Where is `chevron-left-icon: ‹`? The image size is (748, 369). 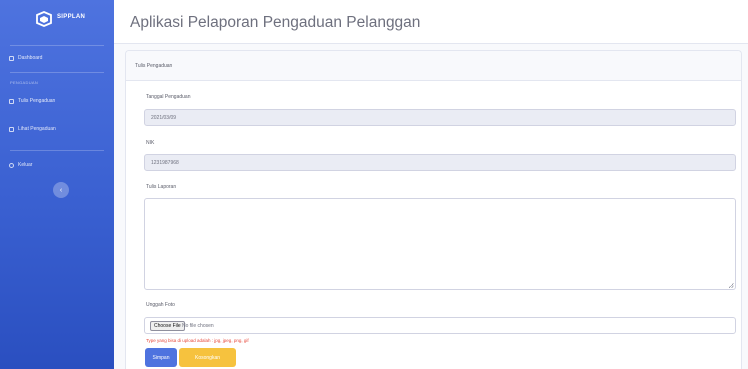
chevron-left-icon: ‹ is located at coordinates (61, 190).